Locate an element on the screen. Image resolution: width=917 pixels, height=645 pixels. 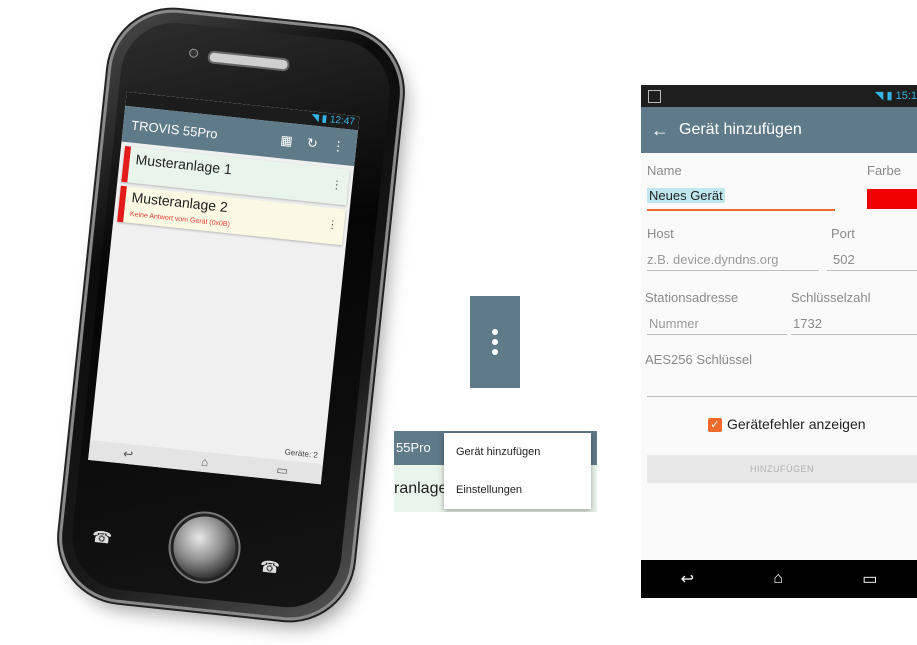
show-device-errors-label: Gerätefehler anzeigen is located at coordinates (796, 424).